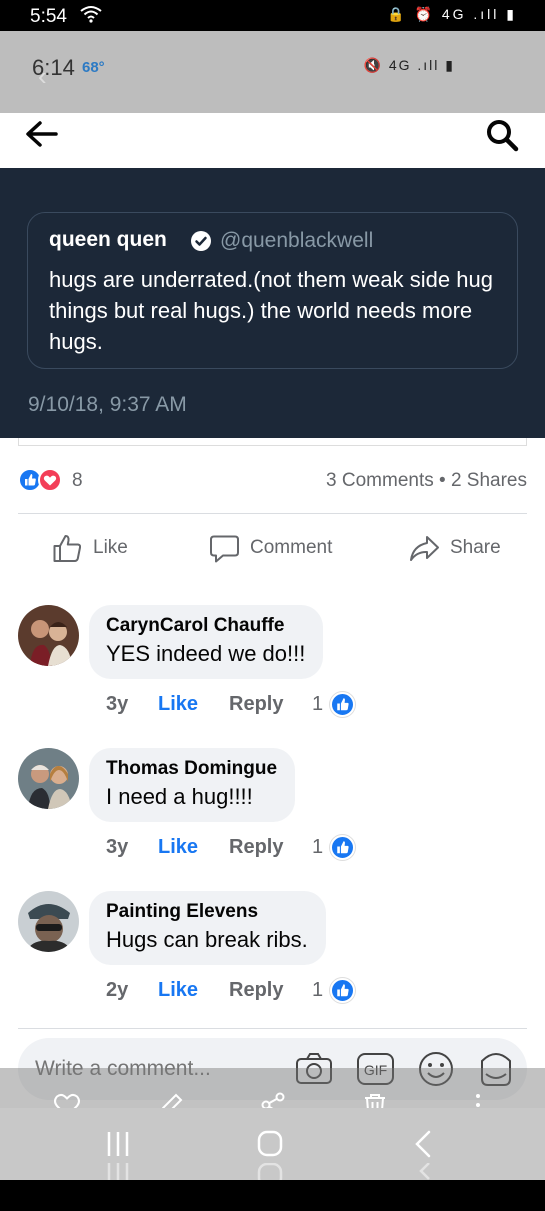 The width and height of the screenshot is (545, 1211). What do you see at coordinates (53, 67) in the screenshot?
I see `inner-status-time: 6:14` at bounding box center [53, 67].